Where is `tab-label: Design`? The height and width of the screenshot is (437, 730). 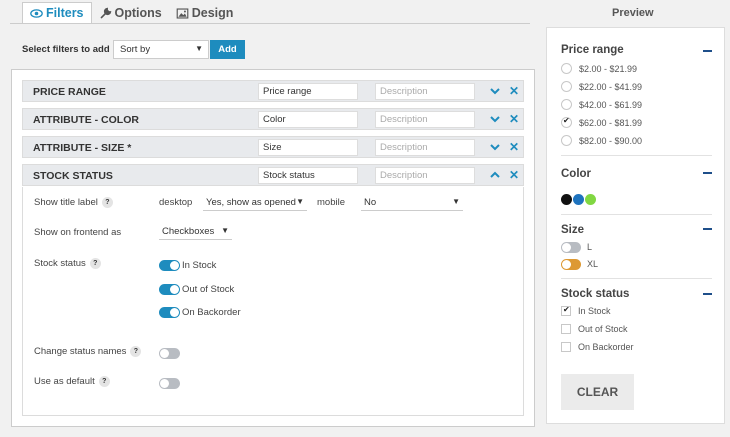 tab-label: Design is located at coordinates (212, 13).